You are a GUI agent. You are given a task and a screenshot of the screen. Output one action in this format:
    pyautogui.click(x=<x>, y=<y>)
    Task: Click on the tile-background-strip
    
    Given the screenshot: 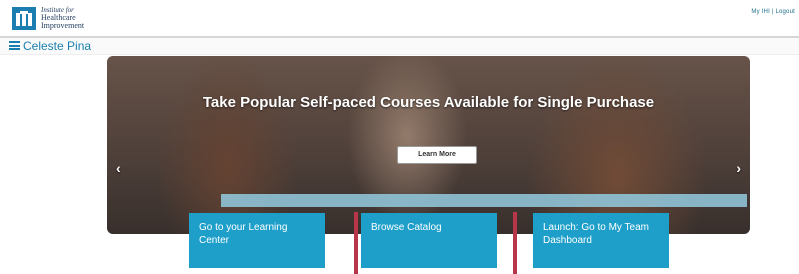 What is the action you would take?
    pyautogui.click(x=484, y=200)
    